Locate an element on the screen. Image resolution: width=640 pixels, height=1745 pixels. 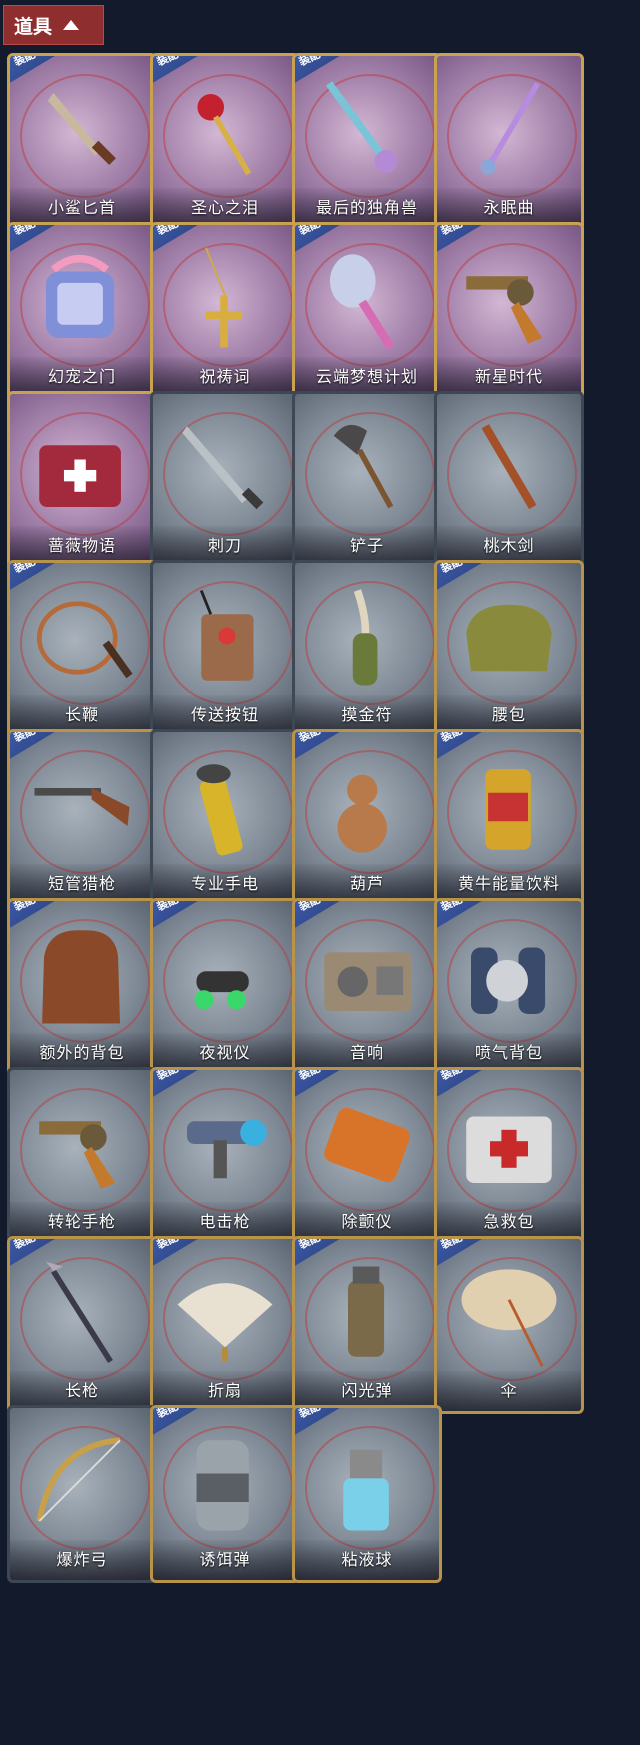
item-card: 装配 最后的独角兽 is located at coordinates (367, 142).